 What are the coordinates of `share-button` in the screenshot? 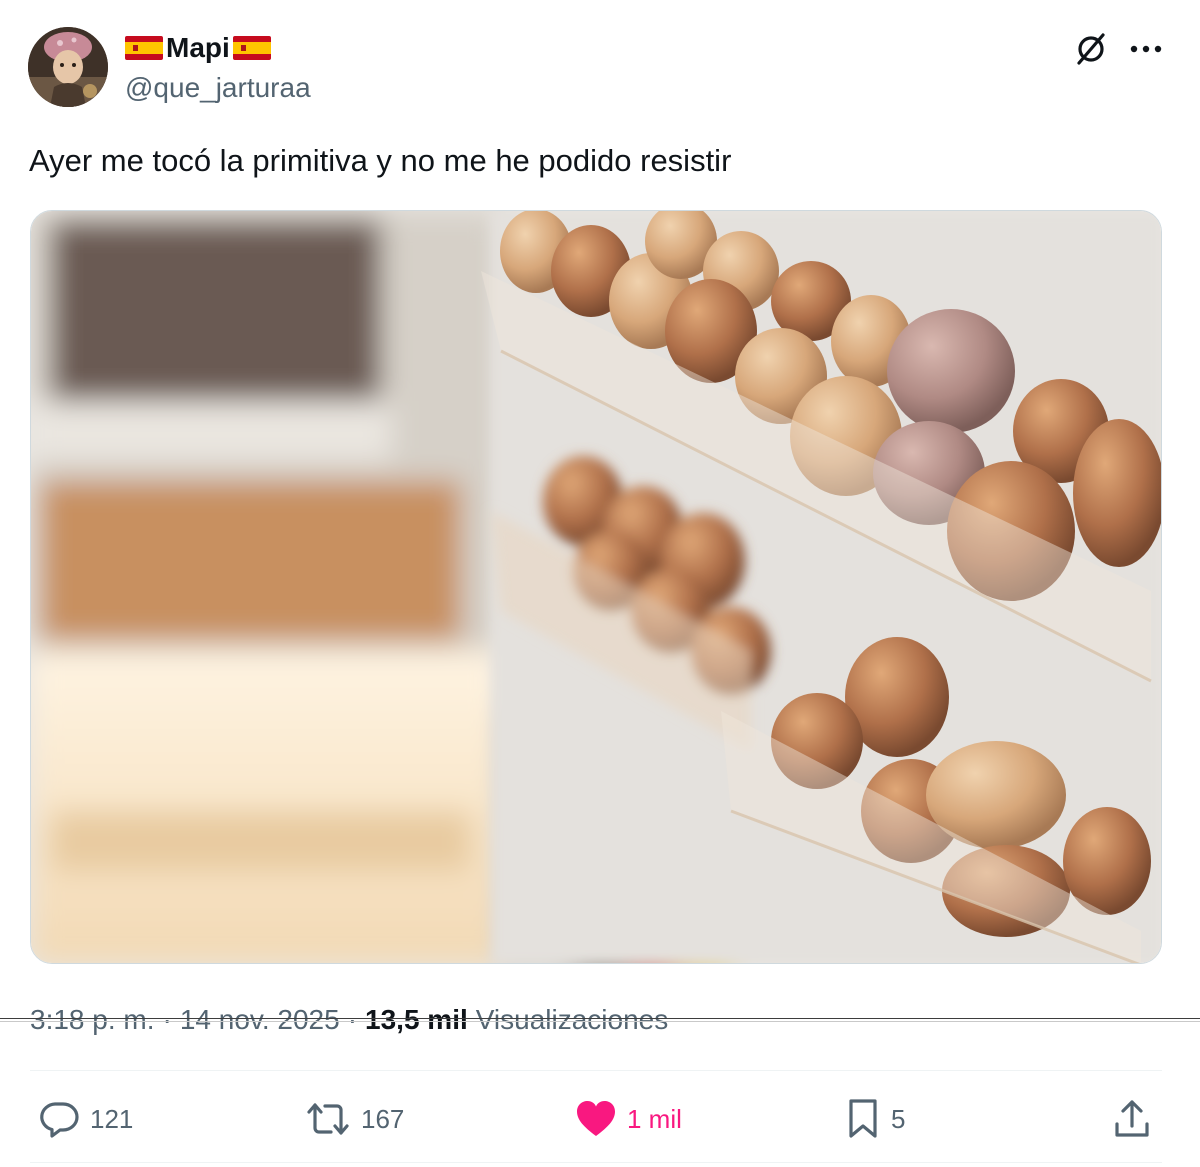 It's located at (1132, 1119).